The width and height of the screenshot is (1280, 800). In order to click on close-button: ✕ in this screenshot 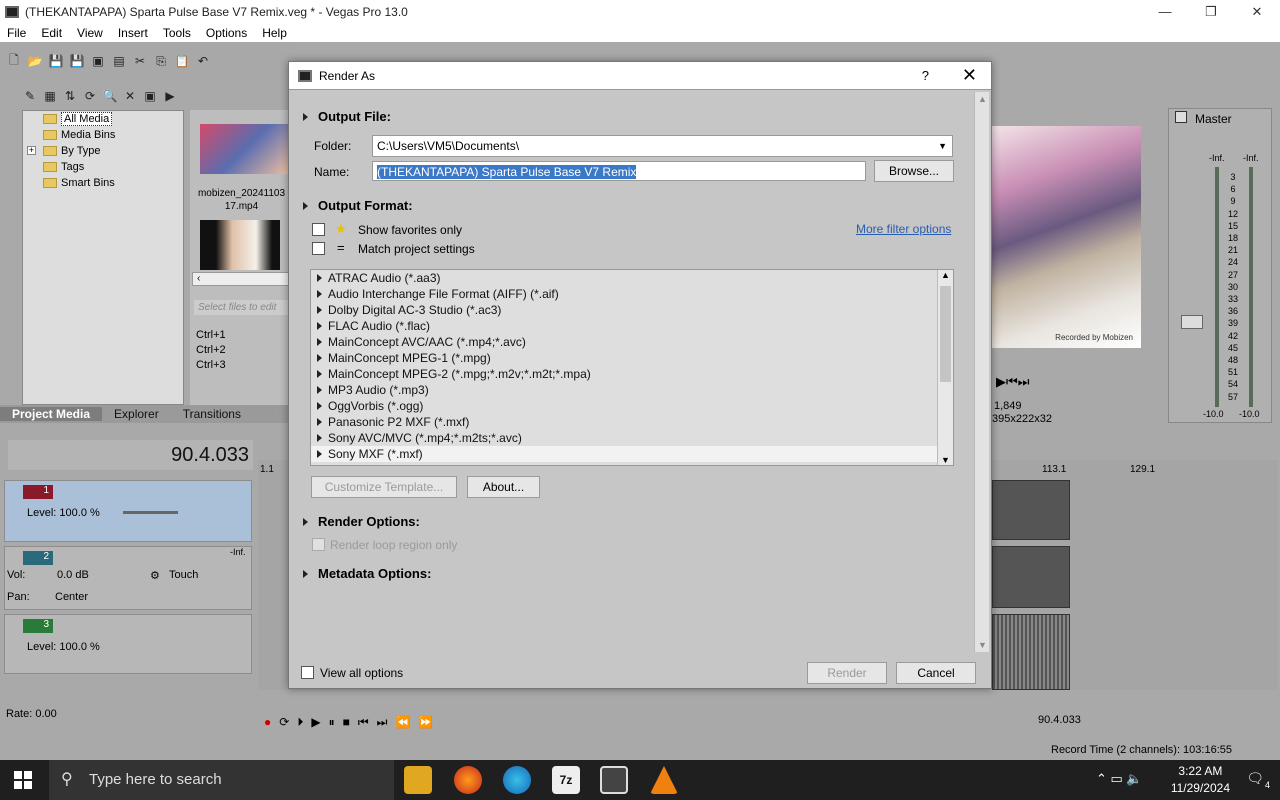, I will do `click(1257, 11)`.